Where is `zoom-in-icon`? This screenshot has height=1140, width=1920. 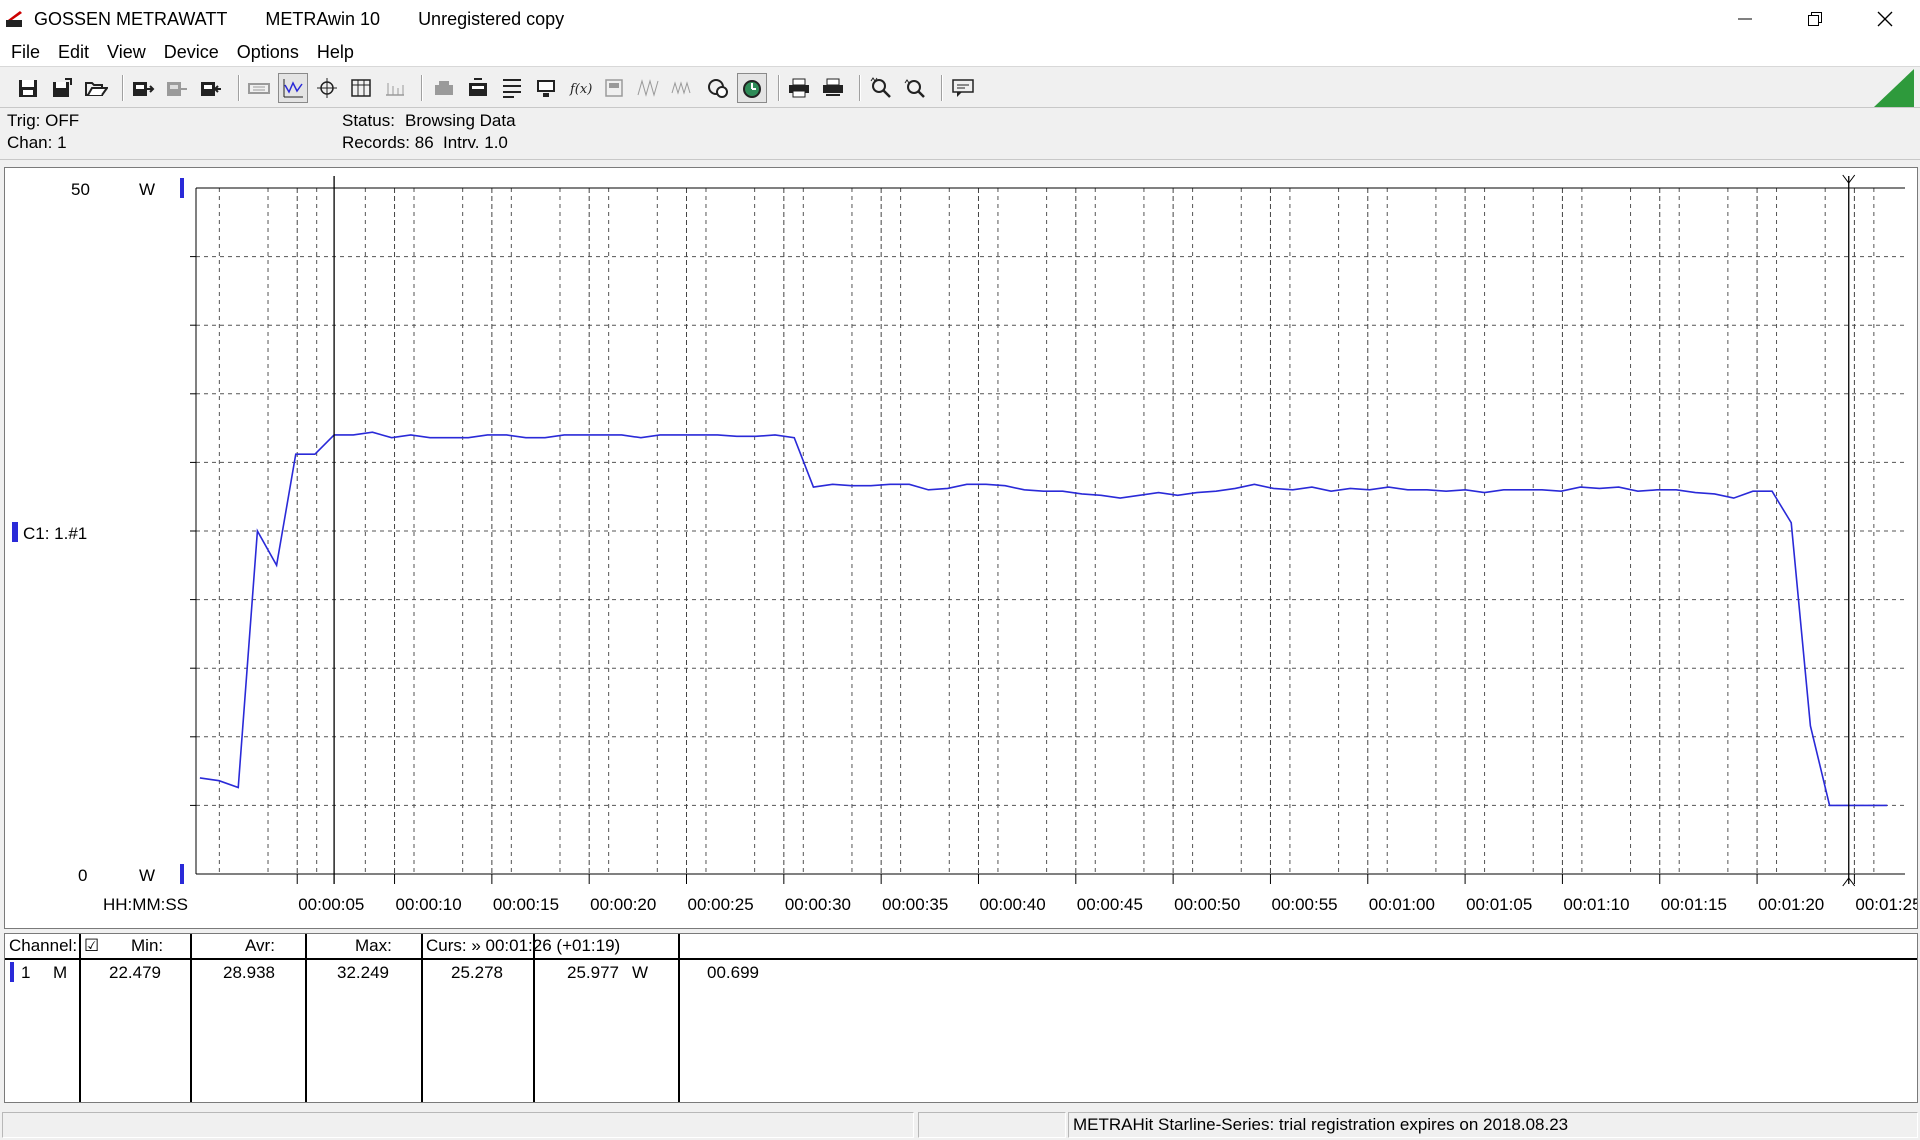 zoom-in-icon is located at coordinates (880, 87).